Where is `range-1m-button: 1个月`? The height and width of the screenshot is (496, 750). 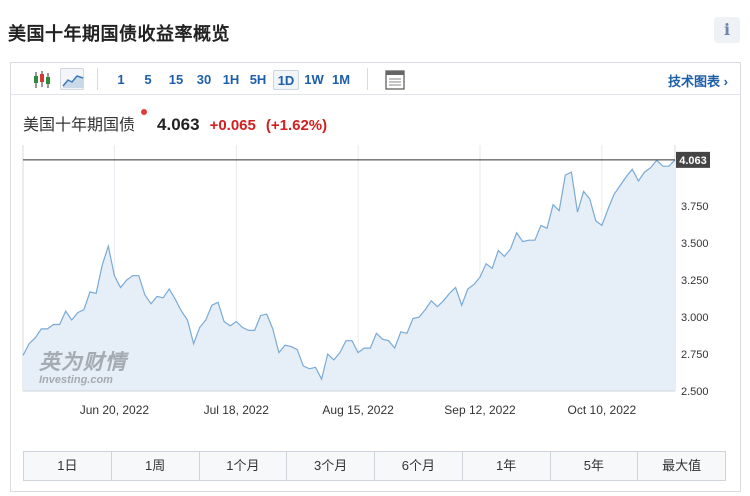
range-1m-button: 1个月 is located at coordinates (243, 466).